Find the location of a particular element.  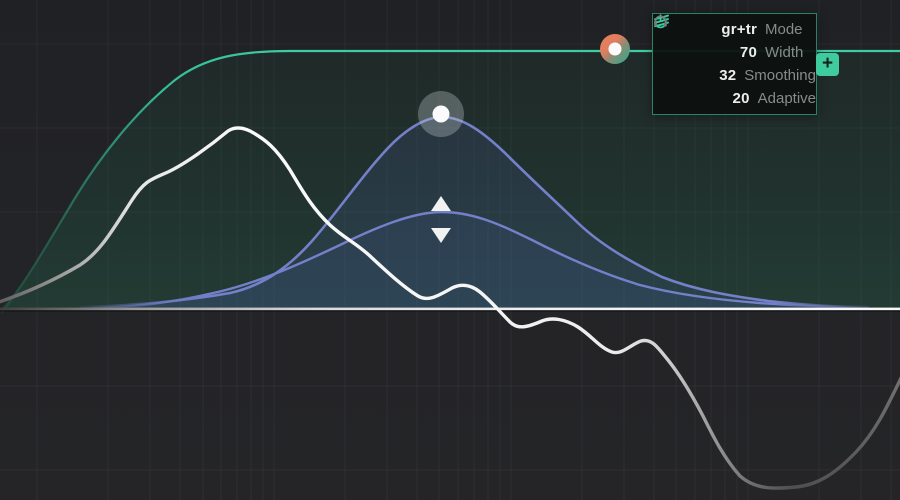

boundary-node-dot is located at coordinates (615, 49).